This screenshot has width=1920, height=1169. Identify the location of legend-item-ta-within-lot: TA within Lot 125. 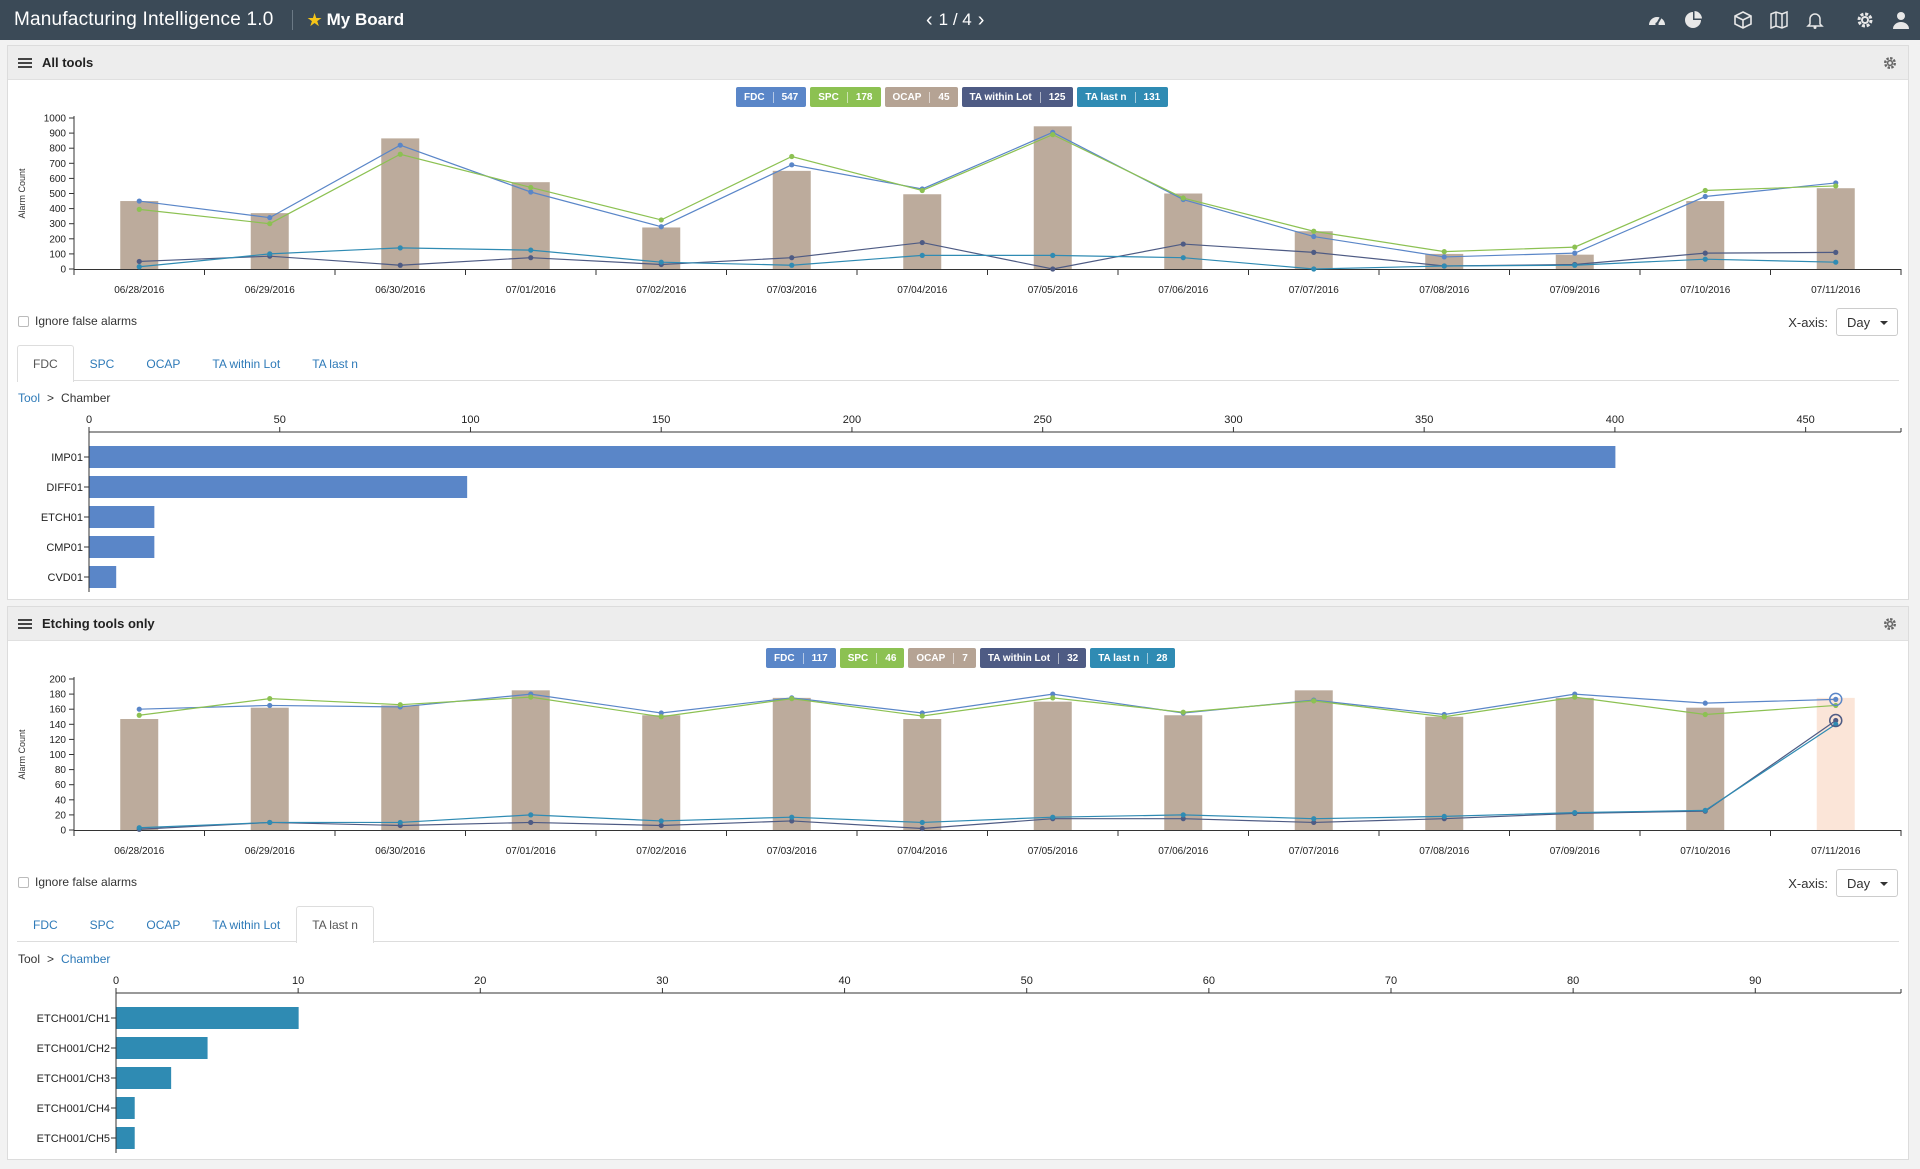
(1017, 97).